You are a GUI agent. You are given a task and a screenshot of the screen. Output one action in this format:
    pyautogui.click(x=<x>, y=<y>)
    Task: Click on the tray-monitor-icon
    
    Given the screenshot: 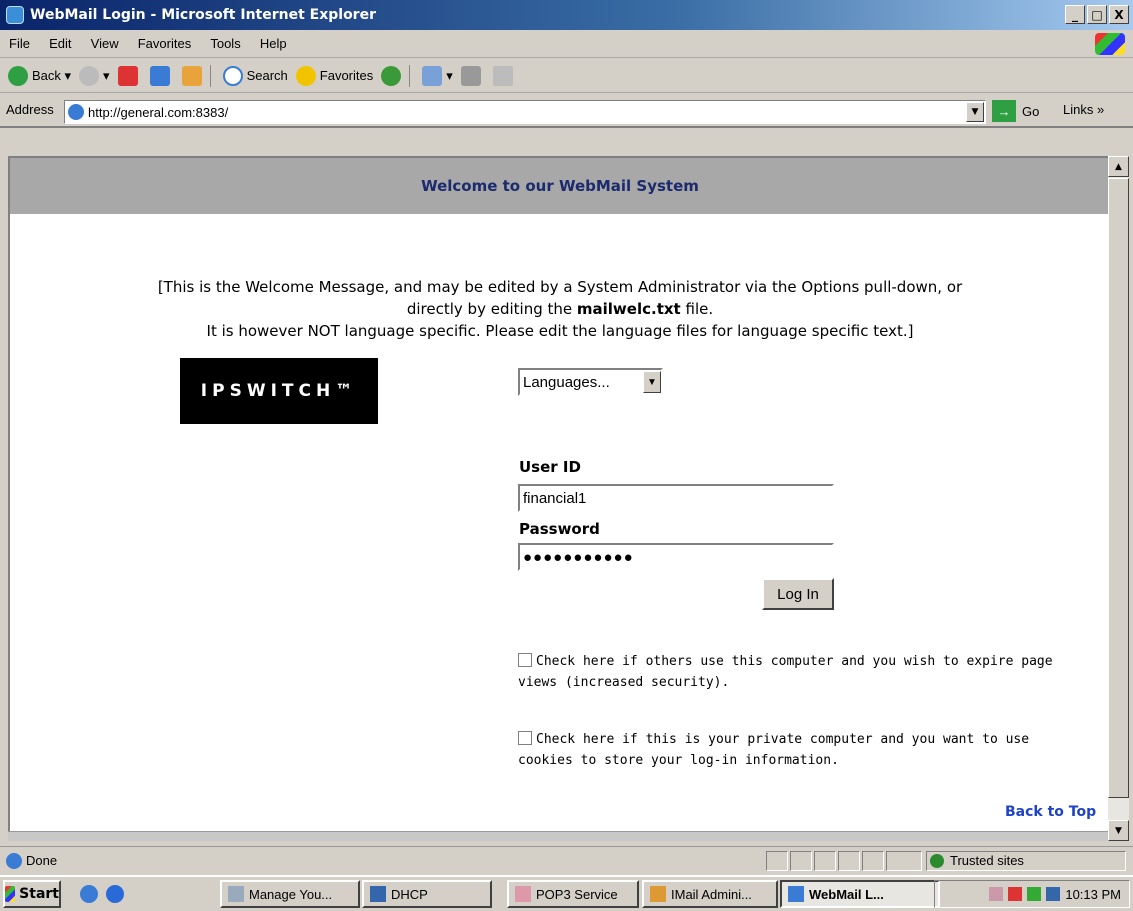 What is the action you would take?
    pyautogui.click(x=1053, y=894)
    